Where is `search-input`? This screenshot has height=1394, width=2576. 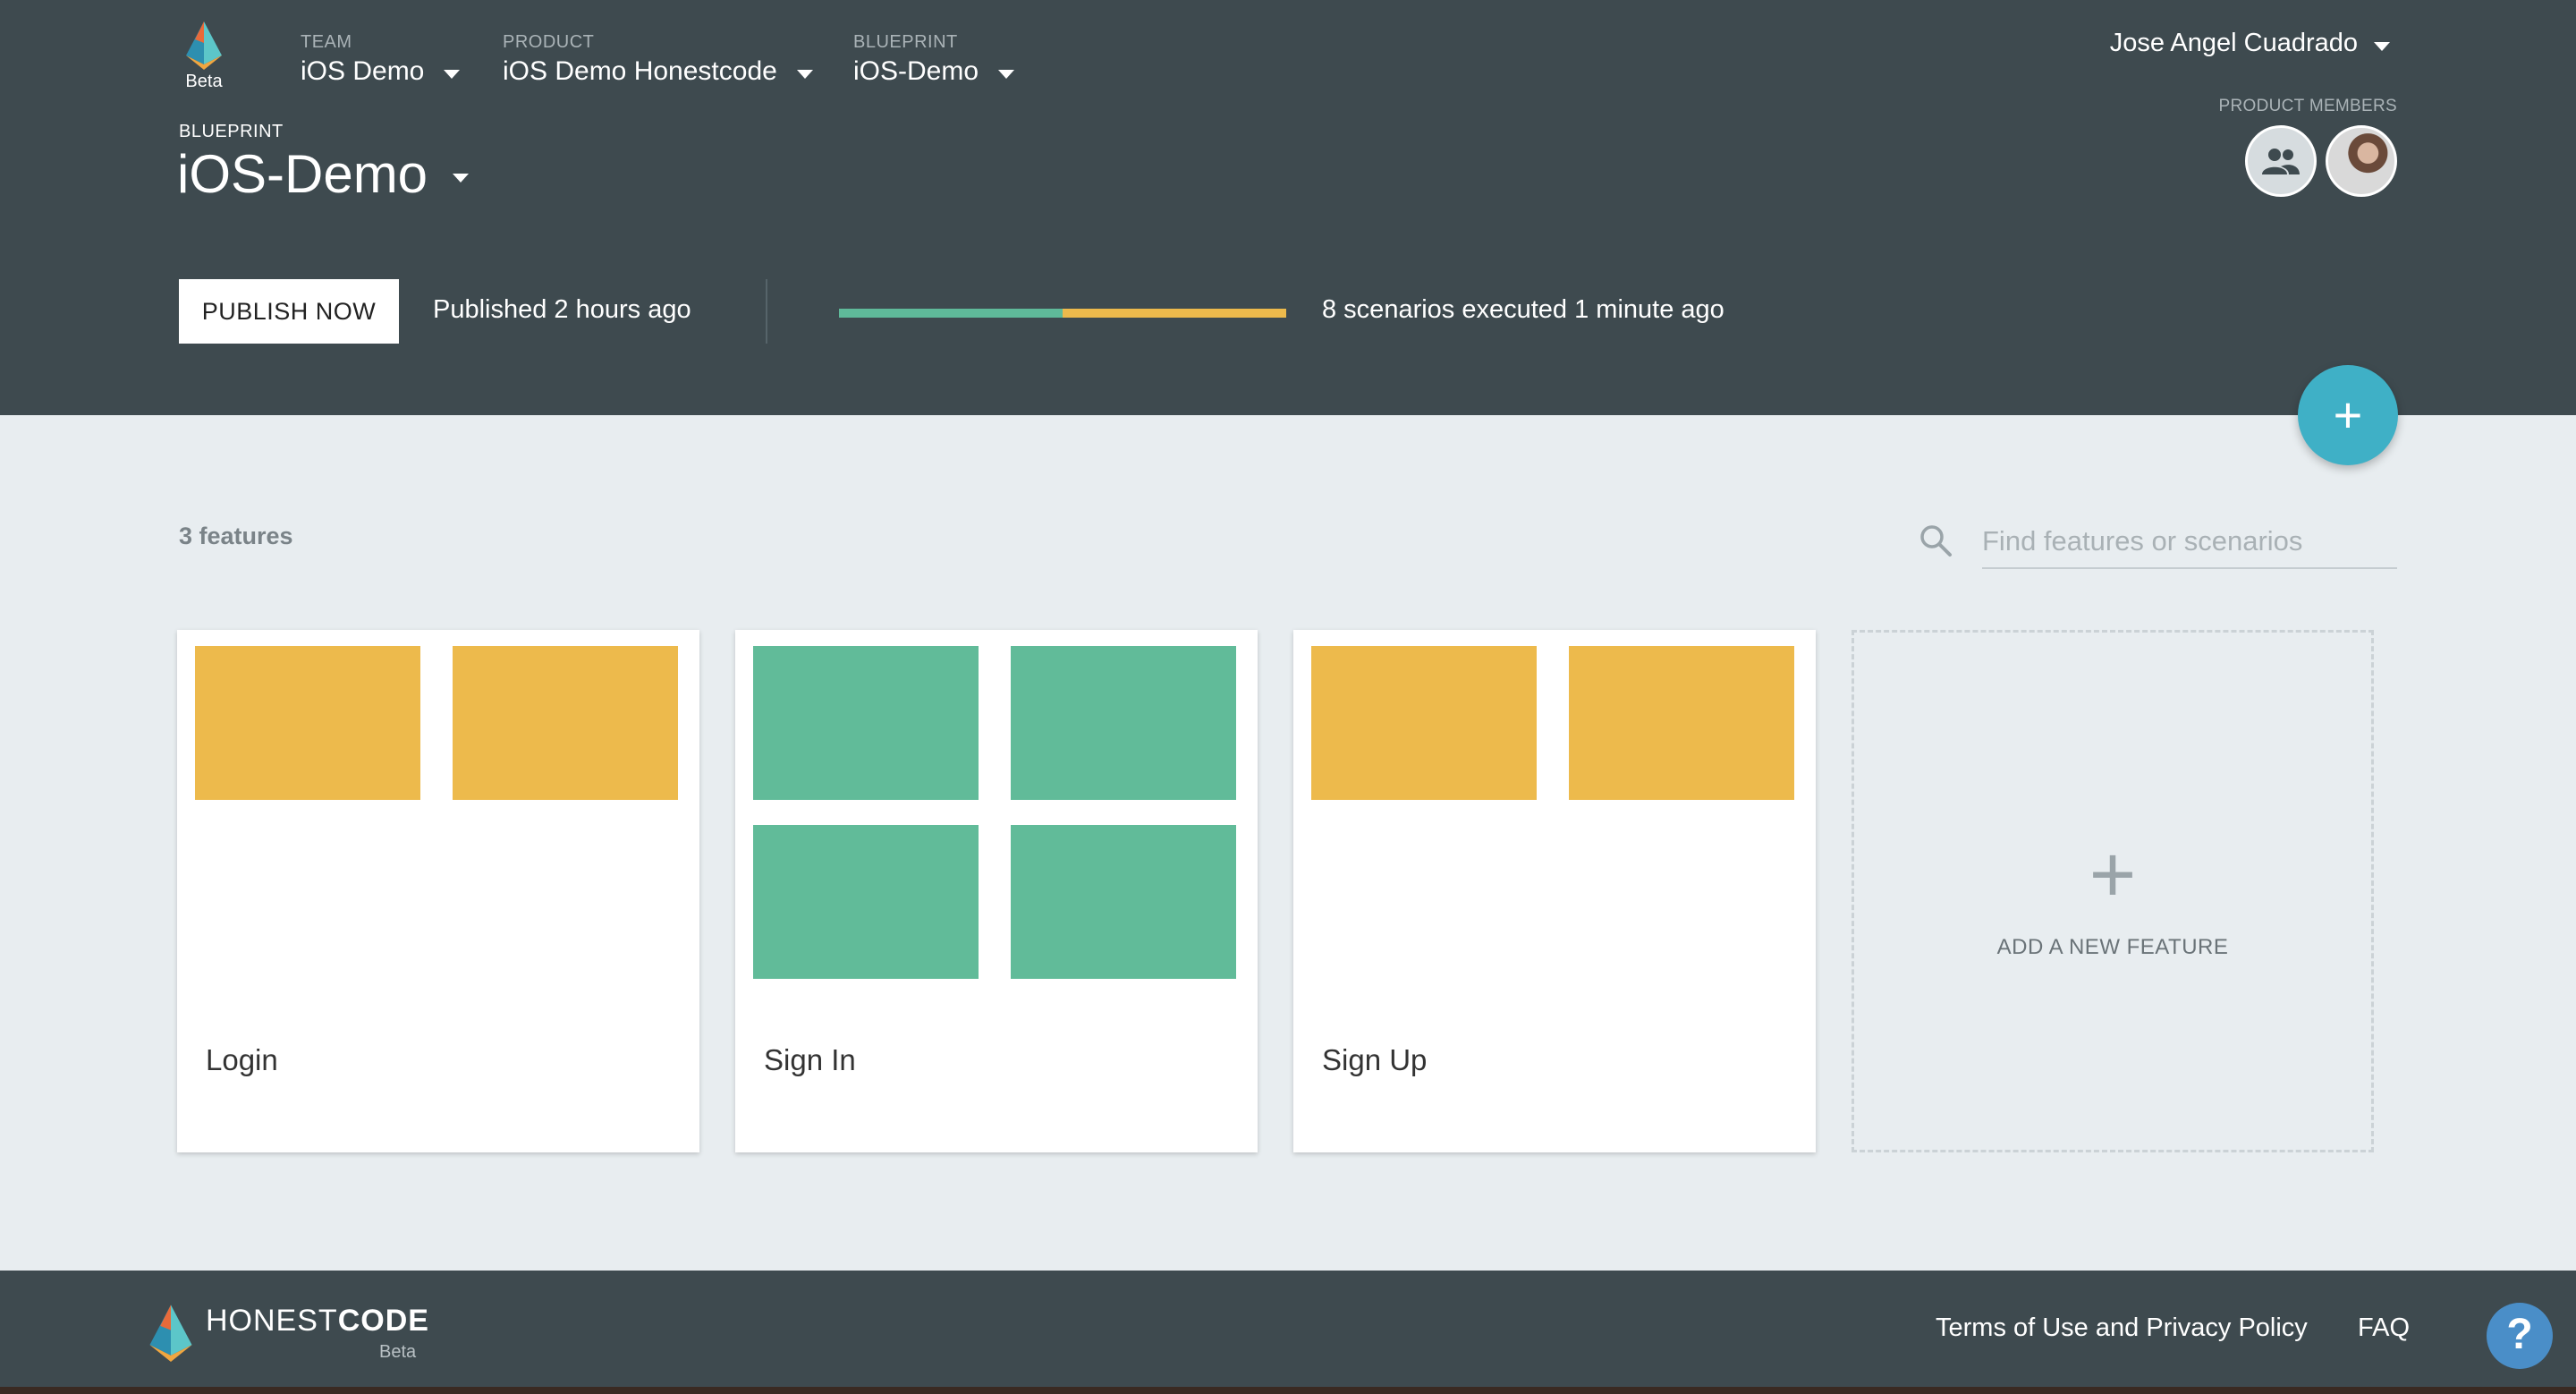
search-input is located at coordinates (2189, 542).